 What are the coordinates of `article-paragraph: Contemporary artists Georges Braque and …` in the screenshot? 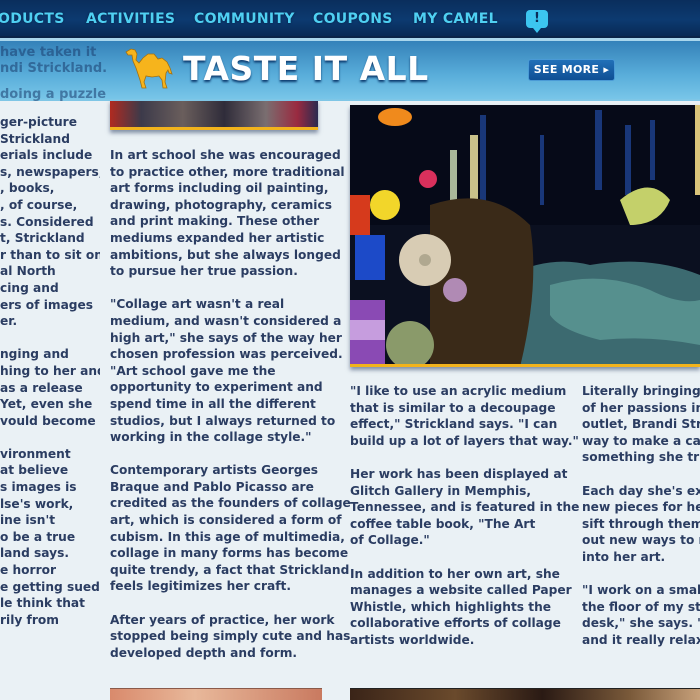 It's located at (230, 528).